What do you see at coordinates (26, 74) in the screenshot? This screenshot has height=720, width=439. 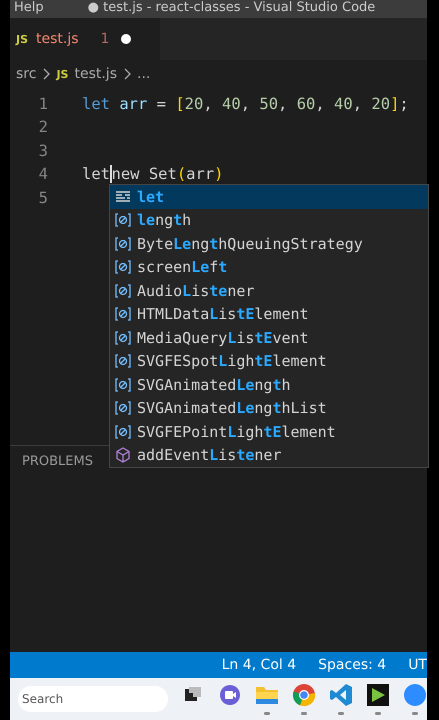 I see `breadcrumb-item: src` at bounding box center [26, 74].